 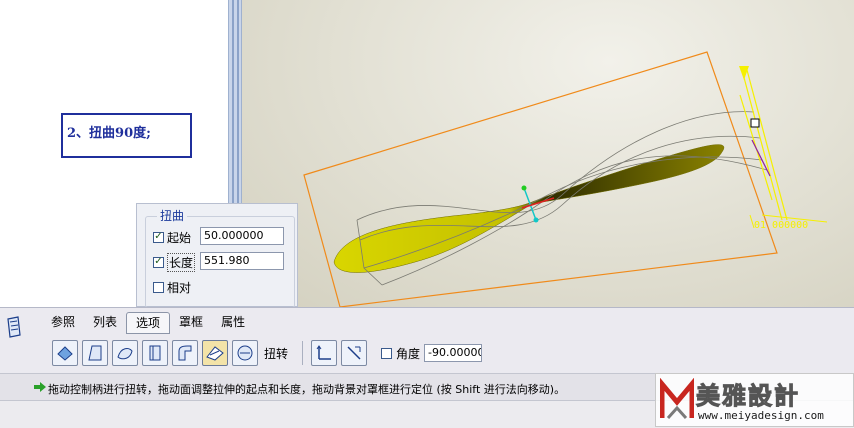 What do you see at coordinates (179, 237) in the screenshot?
I see `start-label: 起始` at bounding box center [179, 237].